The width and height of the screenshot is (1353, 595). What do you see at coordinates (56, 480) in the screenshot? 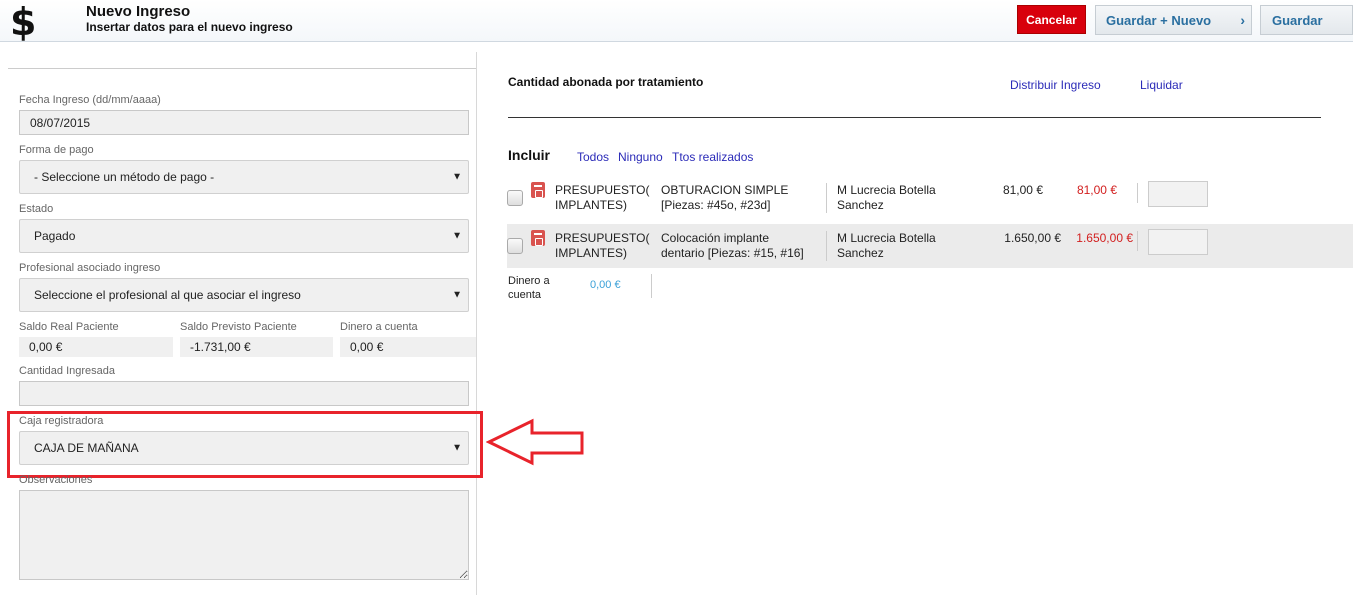
I see `observaciones-label: Observaciones` at bounding box center [56, 480].